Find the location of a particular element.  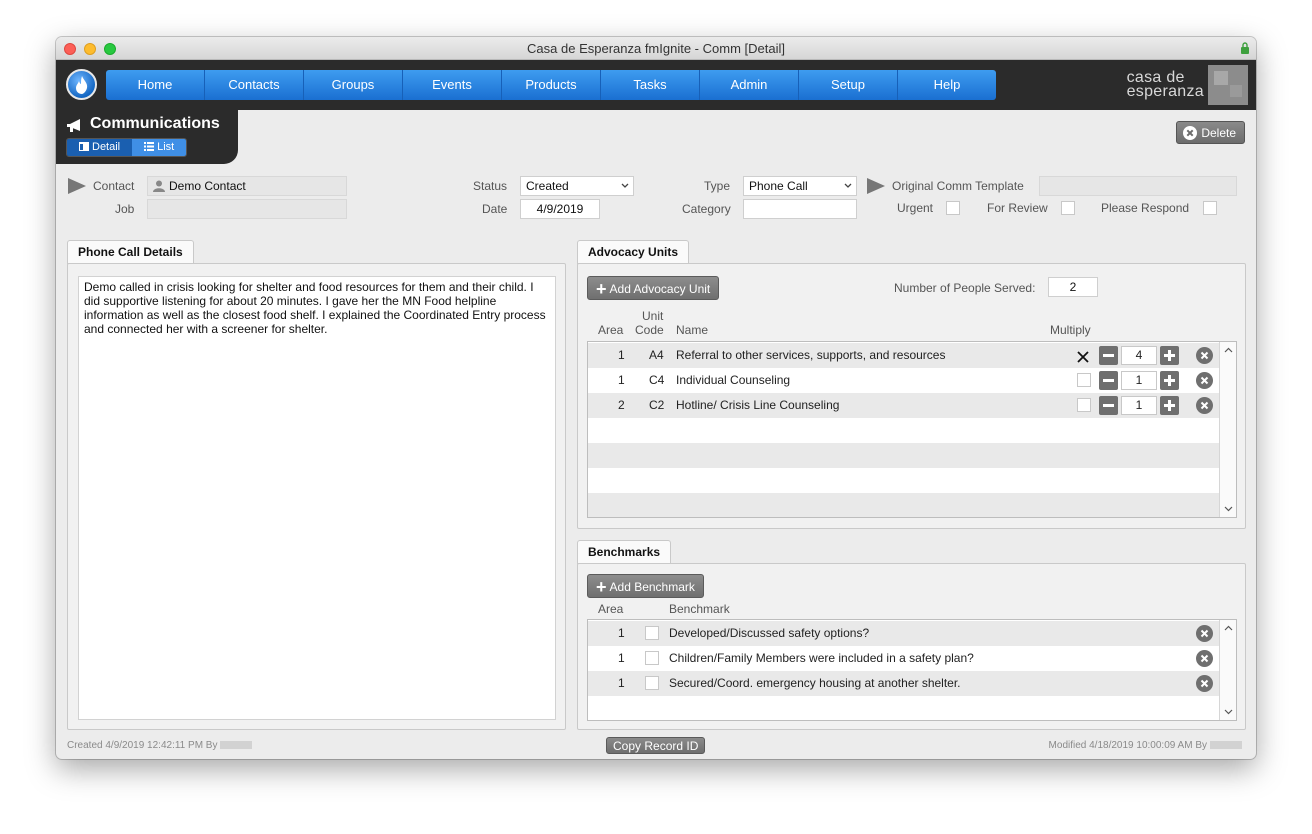

col-multiply: Multiply is located at coordinates (1070, 330).